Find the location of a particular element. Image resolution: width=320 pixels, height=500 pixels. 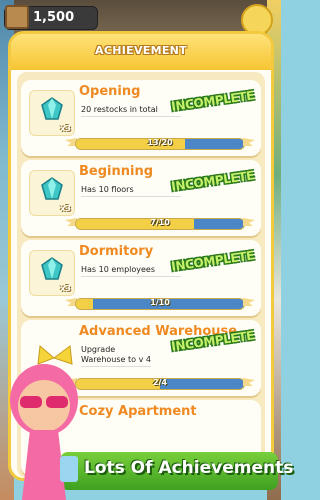

achievement-description: Has 10 floors is located at coordinates (131, 191).